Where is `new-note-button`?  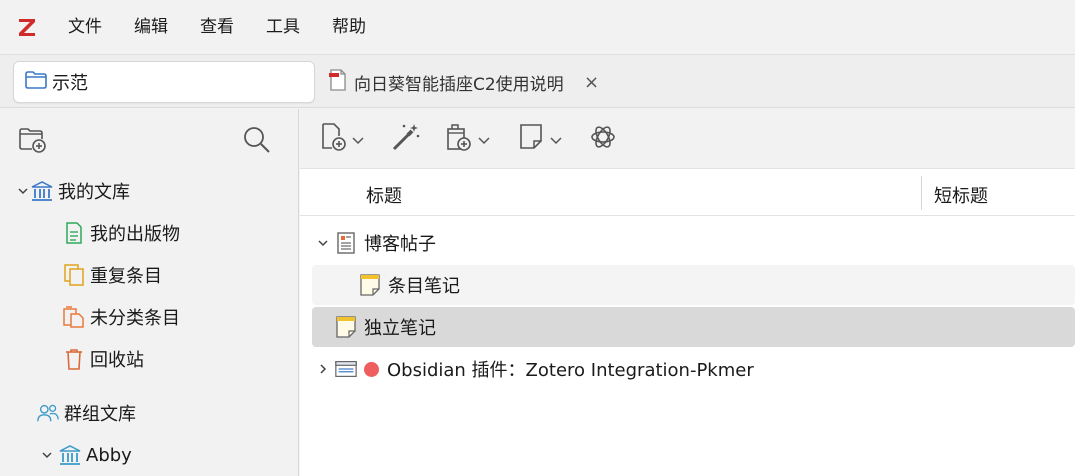 new-note-button is located at coordinates (540, 139).